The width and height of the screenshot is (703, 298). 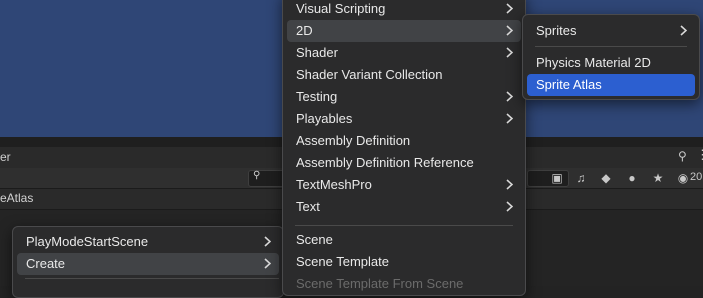 I want to click on project-context-menu: PlayModeStartScene Create, so click(x=148, y=262).